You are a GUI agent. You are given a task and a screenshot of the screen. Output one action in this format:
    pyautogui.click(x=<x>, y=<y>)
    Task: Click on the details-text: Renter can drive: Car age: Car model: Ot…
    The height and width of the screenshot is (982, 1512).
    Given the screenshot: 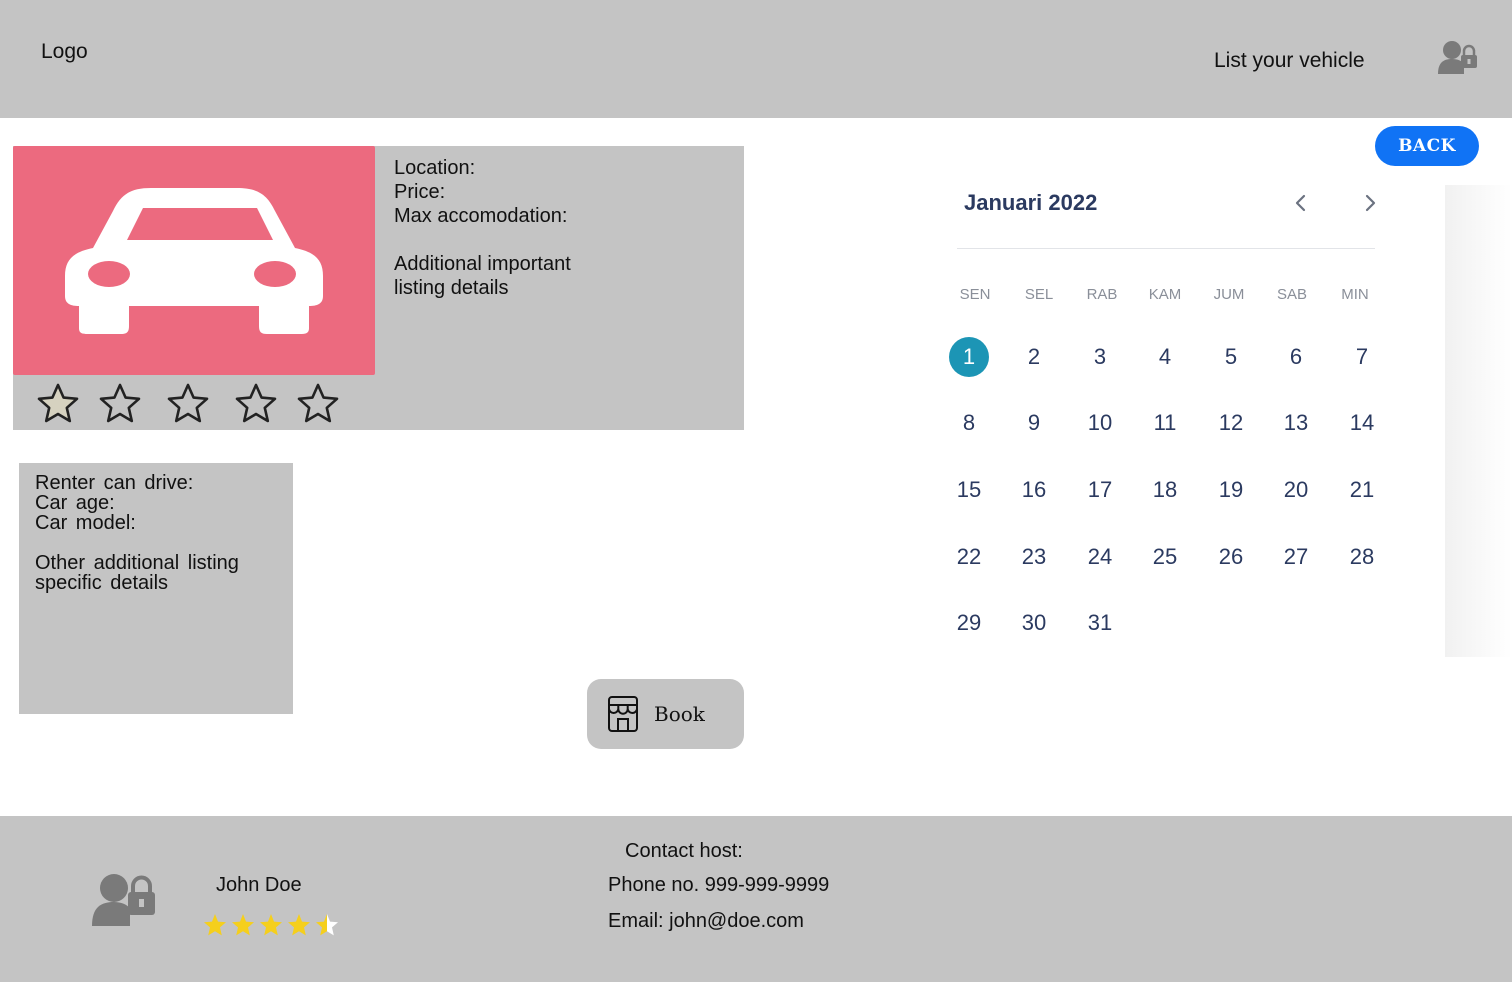 What is the action you would take?
    pyautogui.click(x=137, y=533)
    